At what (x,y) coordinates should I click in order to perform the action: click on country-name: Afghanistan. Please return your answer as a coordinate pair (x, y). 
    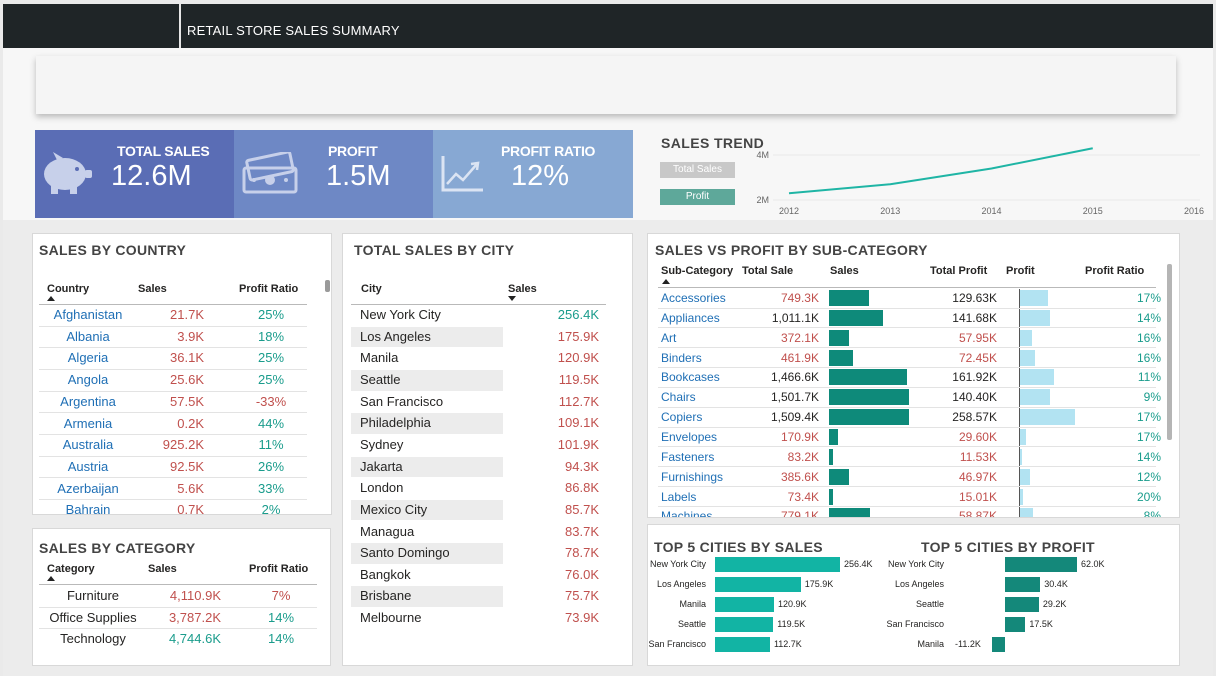
    Looking at the image, I should click on (88, 314).